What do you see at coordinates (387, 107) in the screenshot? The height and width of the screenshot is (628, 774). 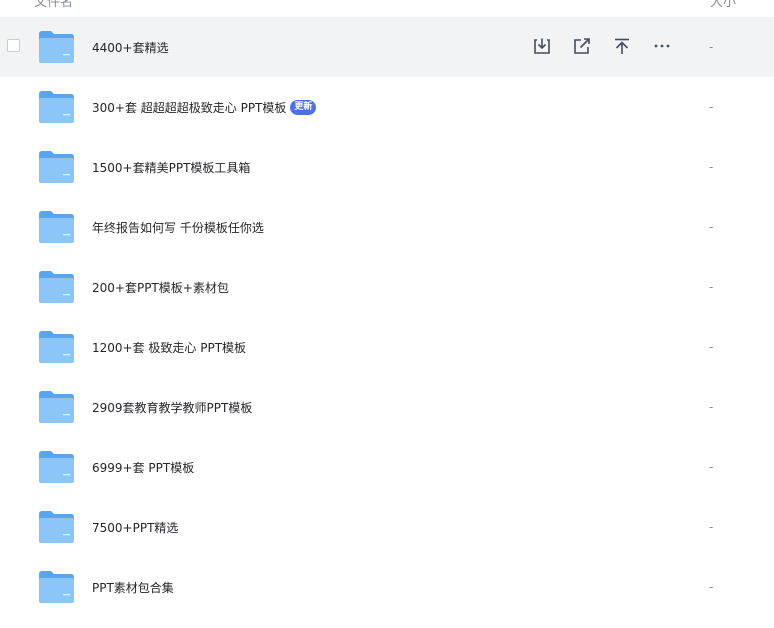 I see `file-row: 300+套 超超超超极致走心 PPT模板 更新 -` at bounding box center [387, 107].